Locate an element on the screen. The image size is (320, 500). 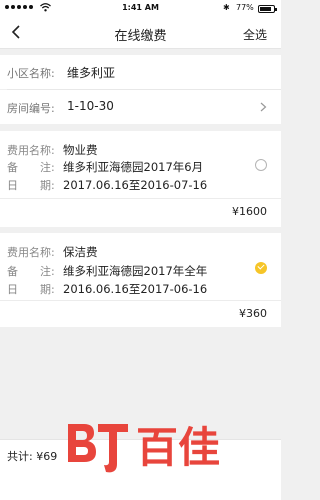
room-label: 房间编号: is located at coordinates (31, 108).